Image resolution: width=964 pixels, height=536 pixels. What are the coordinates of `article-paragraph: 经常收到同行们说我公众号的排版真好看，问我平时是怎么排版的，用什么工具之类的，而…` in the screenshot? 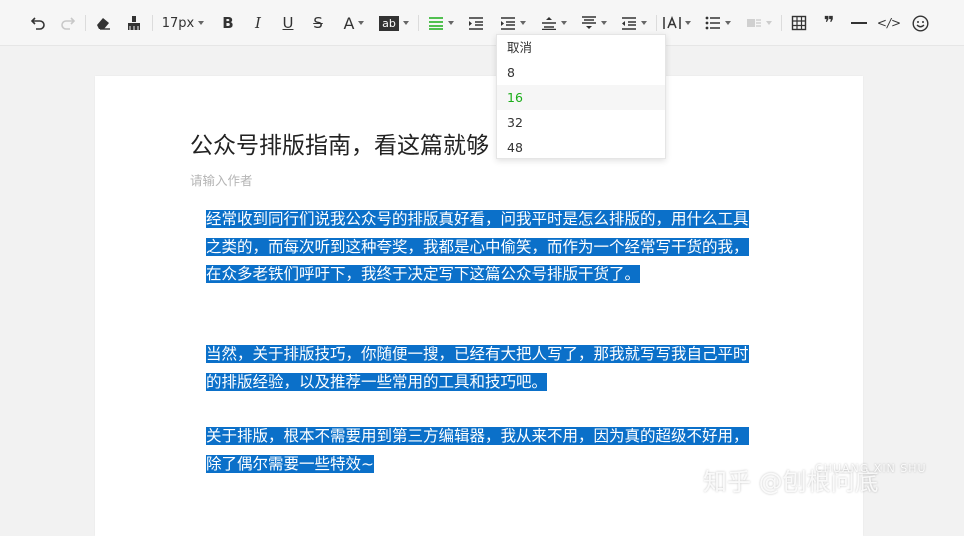 It's located at (479, 247).